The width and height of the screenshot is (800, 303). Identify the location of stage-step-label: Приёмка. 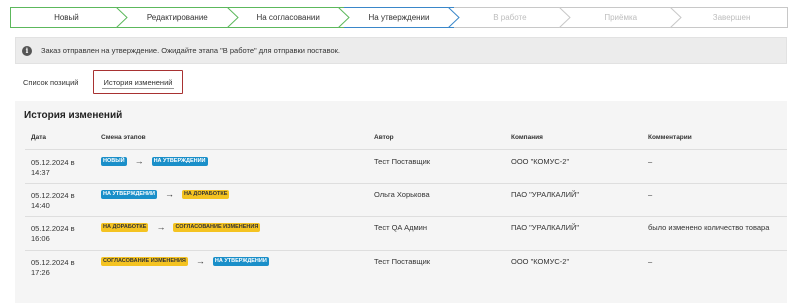
(621, 17).